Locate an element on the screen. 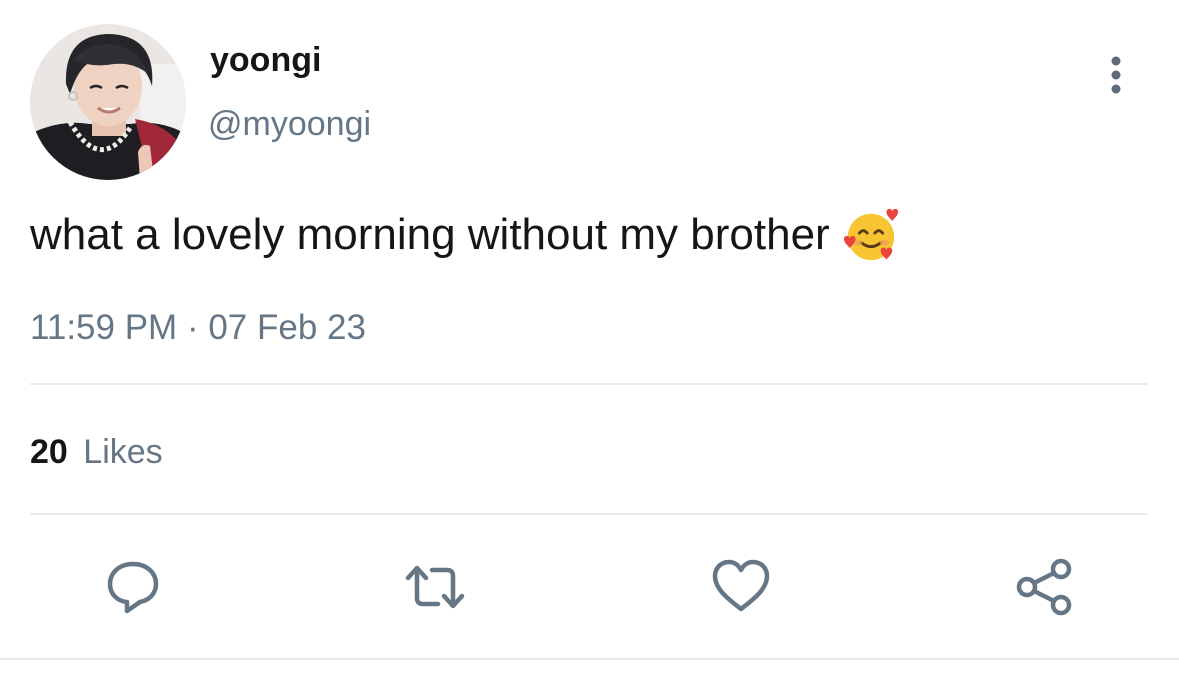 This screenshot has height=678, width=1179. tweet-body: what a lovely morning without my brother is located at coordinates (465, 235).